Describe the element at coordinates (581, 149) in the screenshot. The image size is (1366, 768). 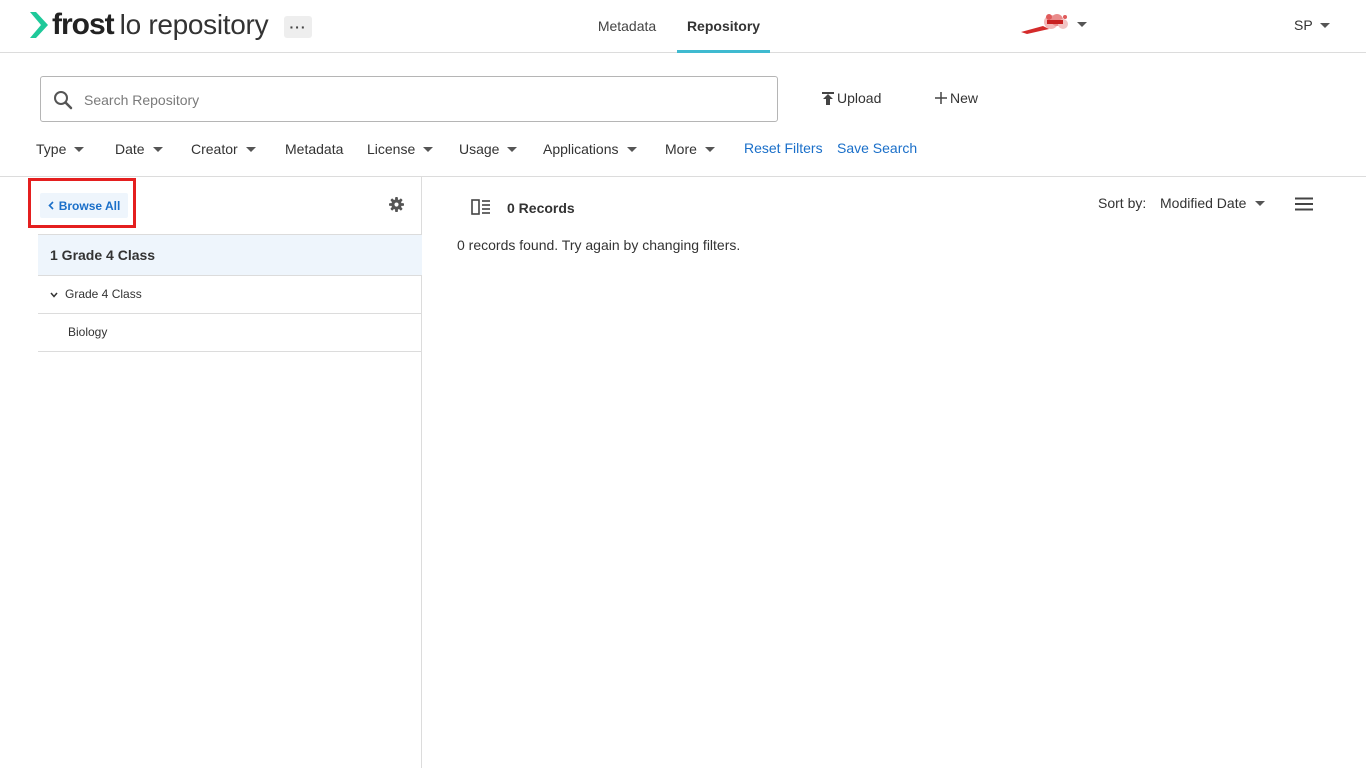
I see `filter-applications-label: Applications` at that location.